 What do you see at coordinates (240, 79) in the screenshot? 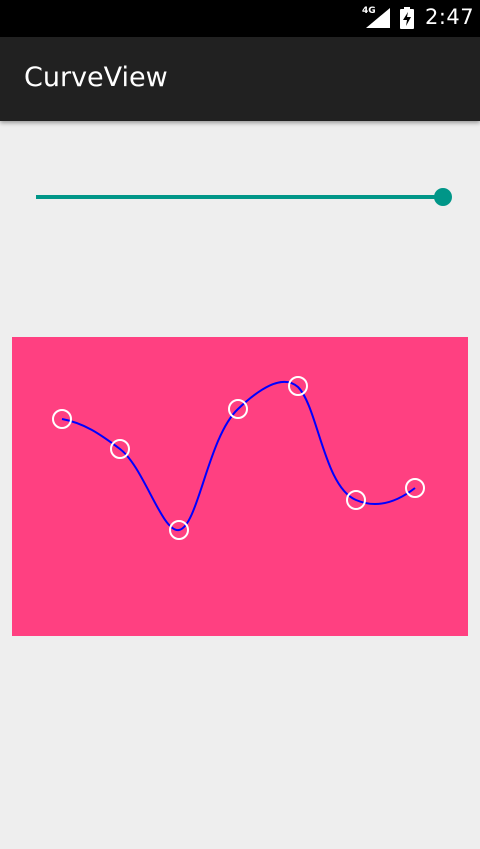
I see `app-bar: CurveView` at bounding box center [240, 79].